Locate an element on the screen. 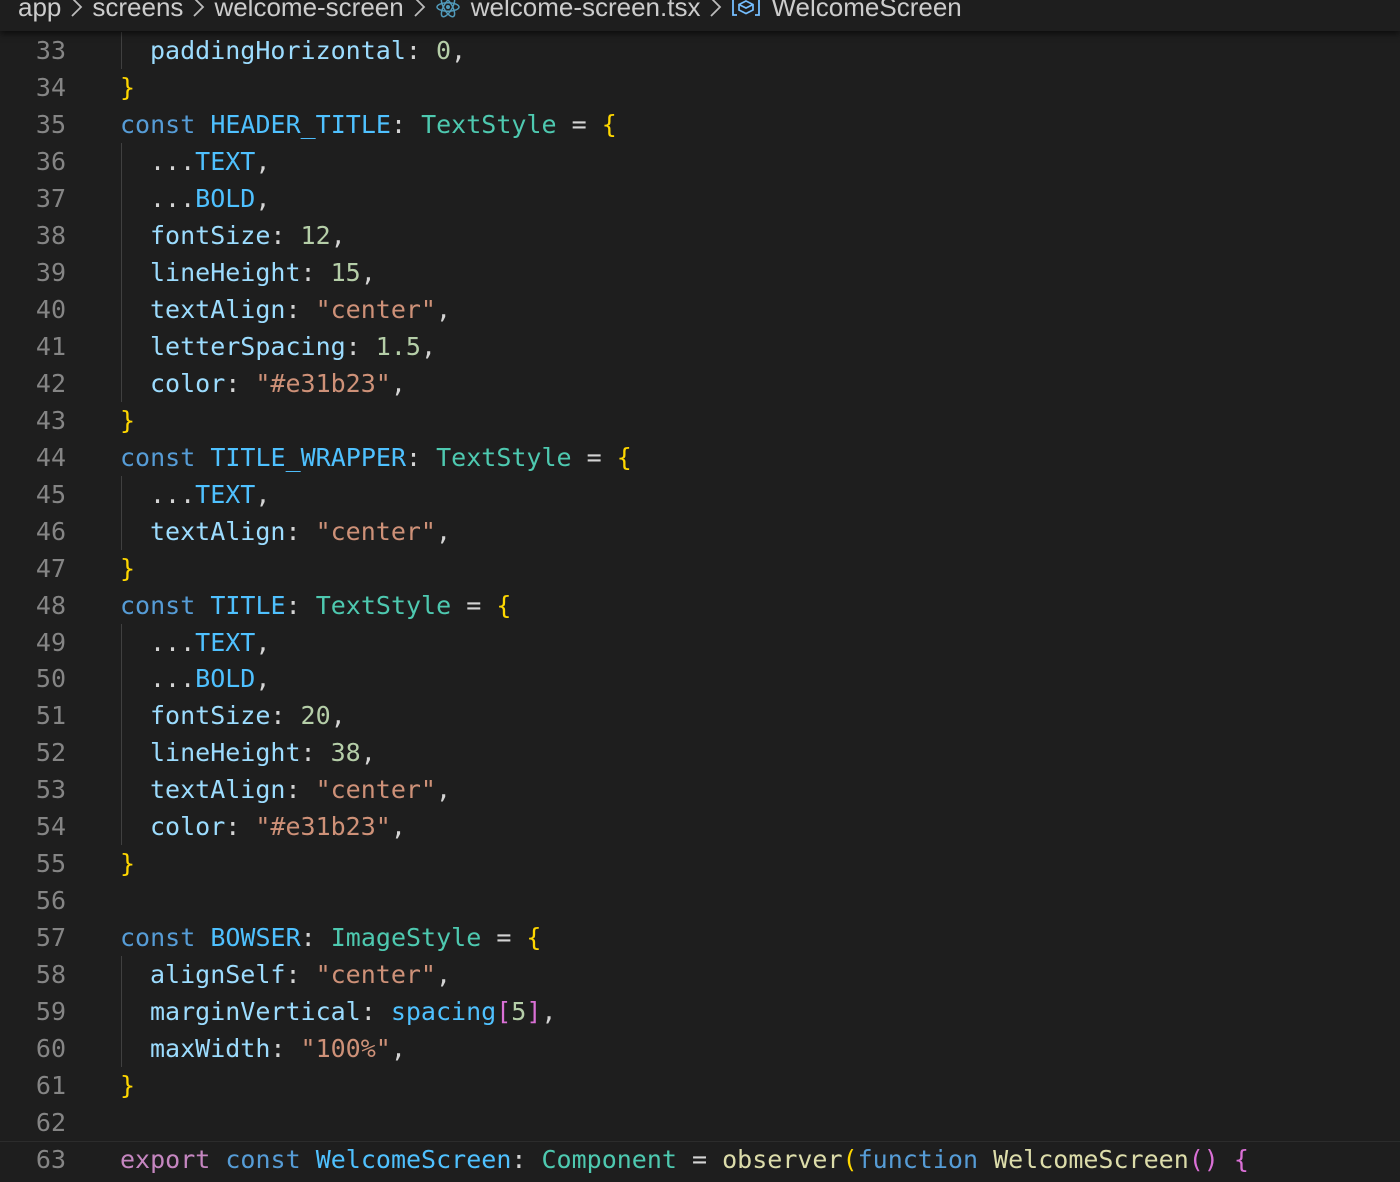 The image size is (1400, 1182). code-line: 55} is located at coordinates (700, 863).